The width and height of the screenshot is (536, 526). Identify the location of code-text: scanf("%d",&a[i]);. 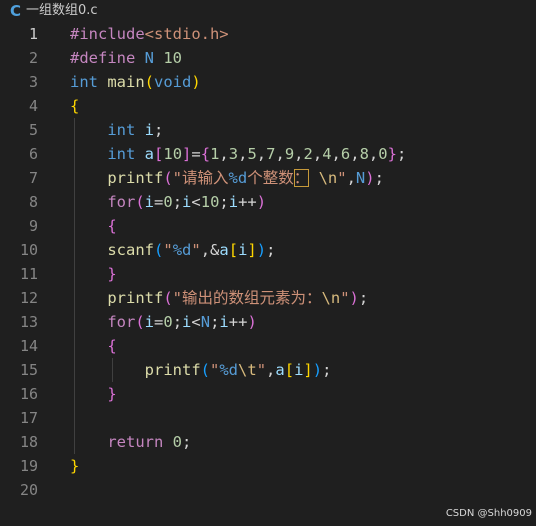
(172, 250).